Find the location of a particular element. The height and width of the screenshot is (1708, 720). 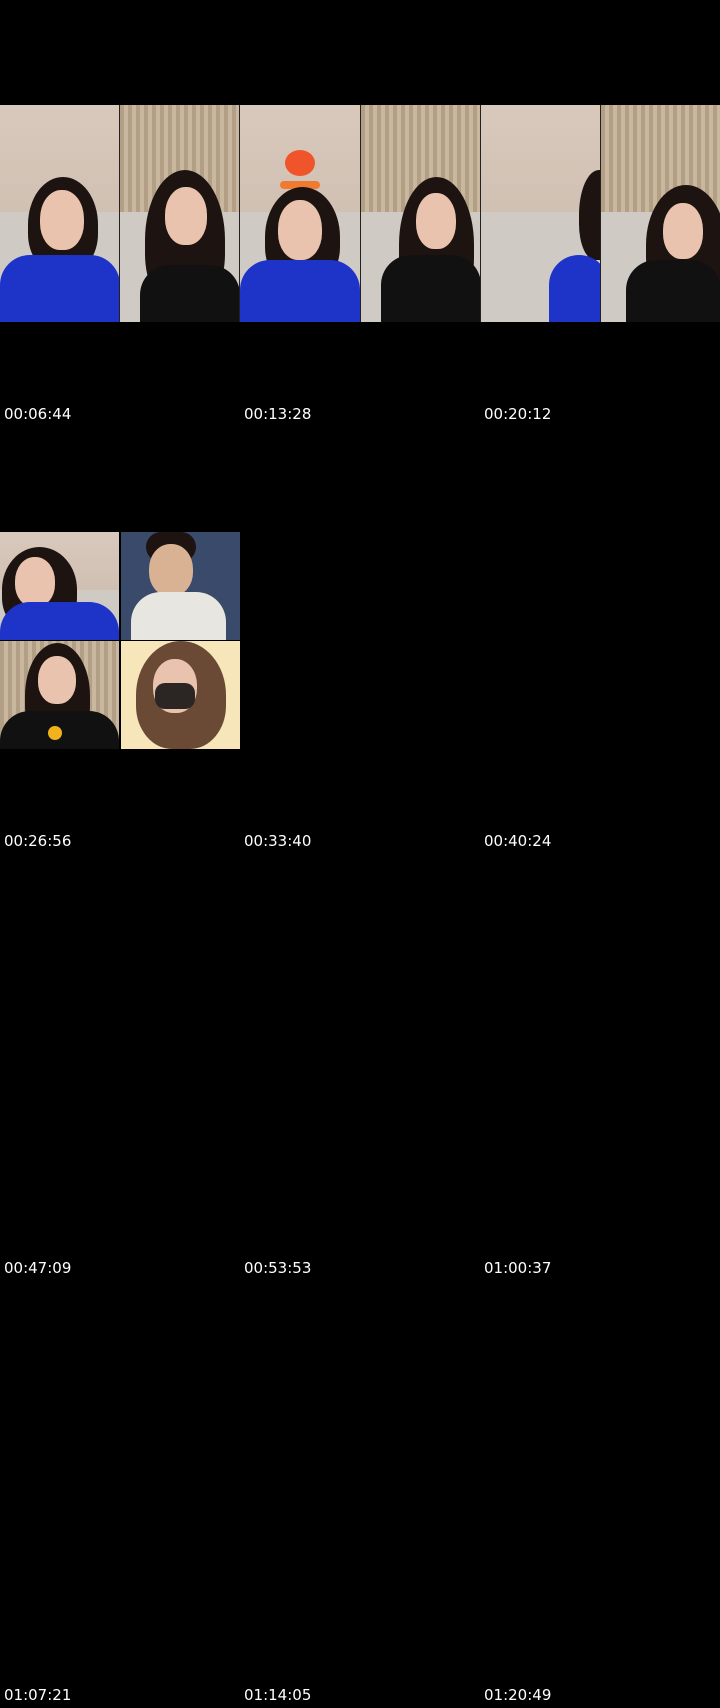

timestamp-label: 01:20:49 is located at coordinates (518, 1695).